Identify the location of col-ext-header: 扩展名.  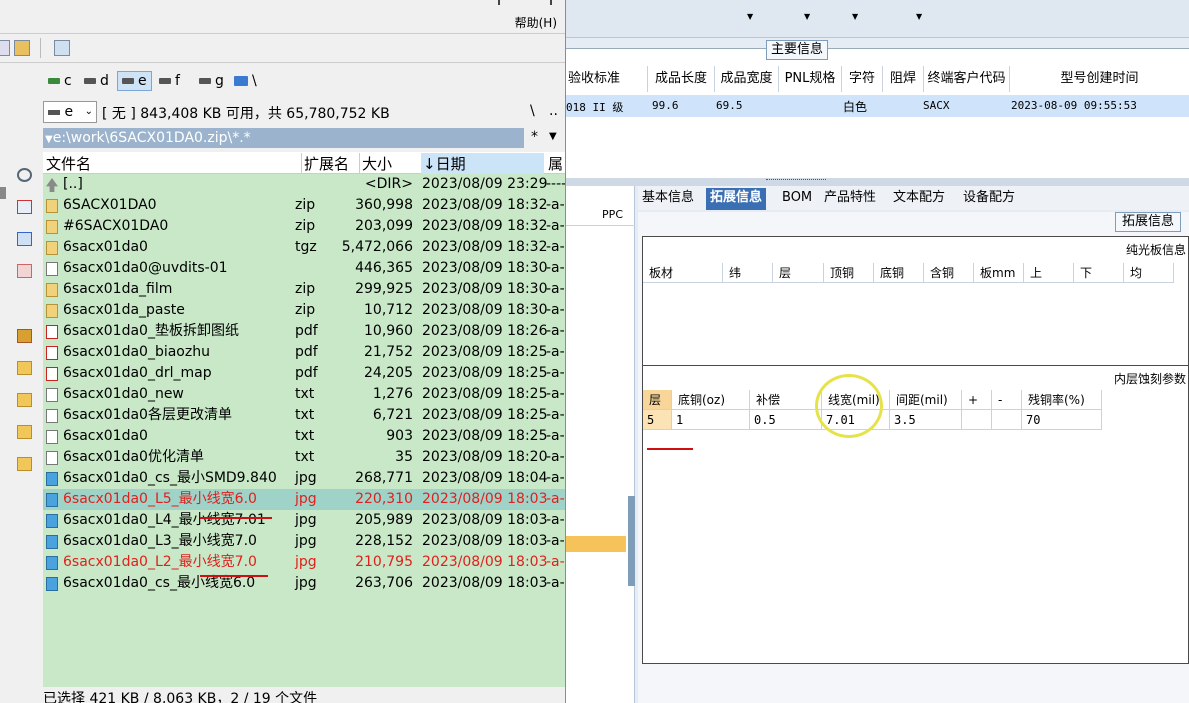
(325, 163).